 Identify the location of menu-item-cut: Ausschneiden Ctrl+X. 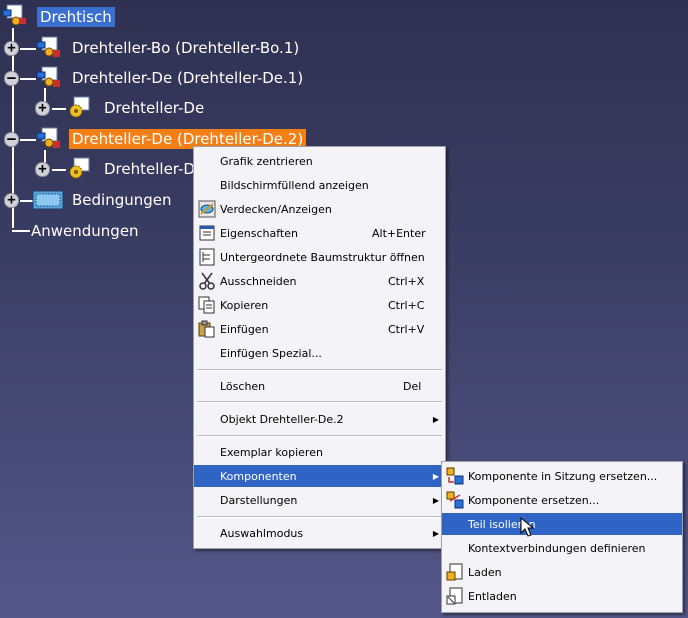
(319, 281).